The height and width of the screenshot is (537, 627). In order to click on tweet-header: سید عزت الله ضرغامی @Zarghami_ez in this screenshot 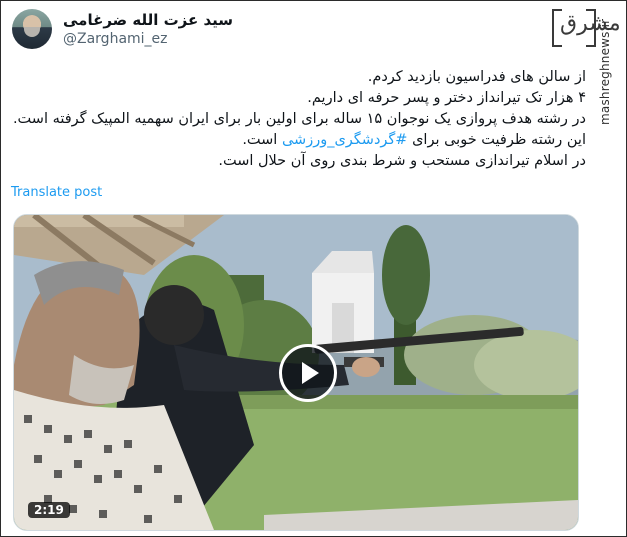, I will do `click(291, 30)`.